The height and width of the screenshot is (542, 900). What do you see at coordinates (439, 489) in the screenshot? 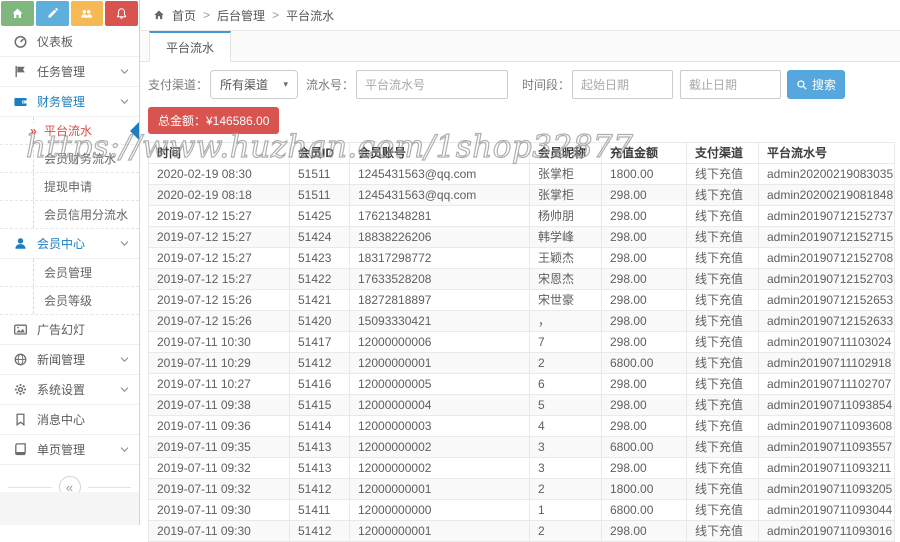
I see `table-cell: 12000000001` at bounding box center [439, 489].